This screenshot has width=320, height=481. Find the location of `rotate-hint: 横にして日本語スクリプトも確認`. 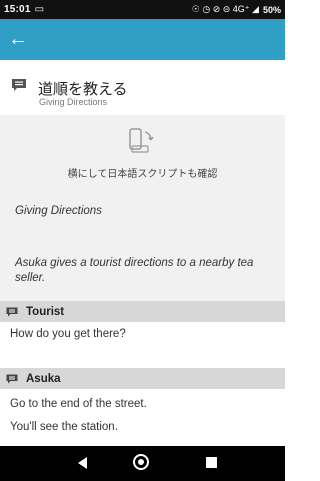

rotate-hint: 横にして日本語スクリプトも確認 is located at coordinates (142, 174).